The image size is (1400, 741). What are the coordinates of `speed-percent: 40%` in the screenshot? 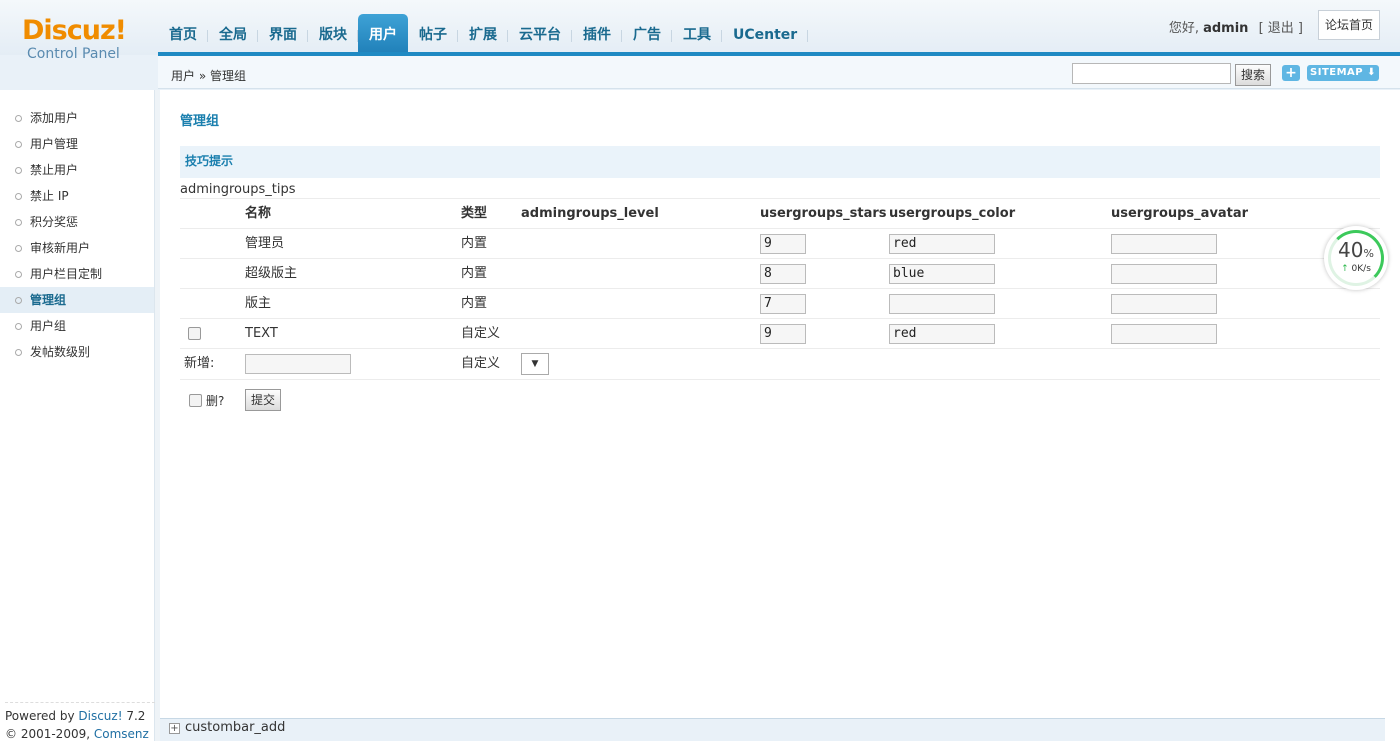 It's located at (1356, 250).